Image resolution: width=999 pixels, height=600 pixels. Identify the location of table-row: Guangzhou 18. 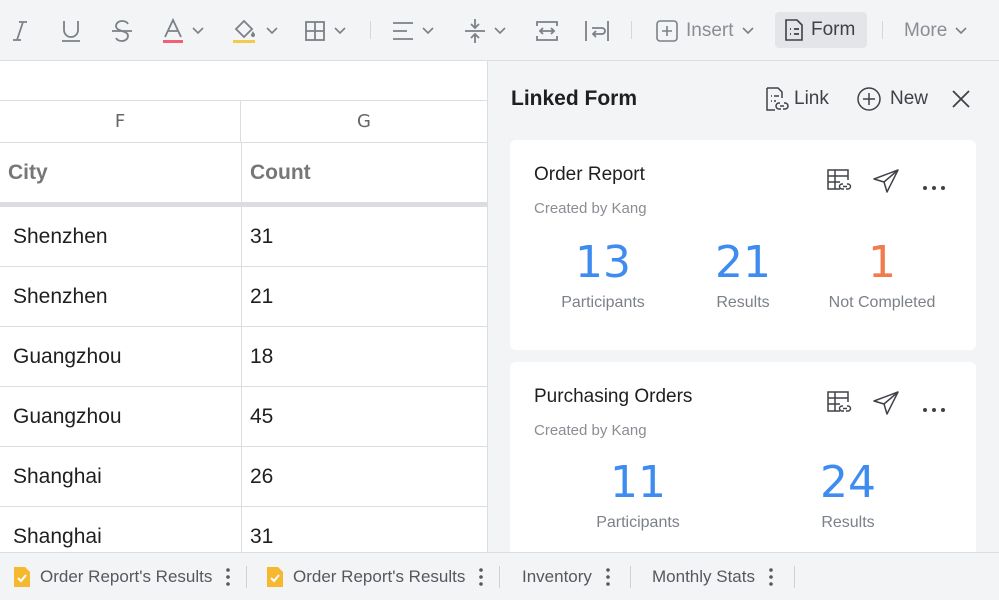
(243, 357).